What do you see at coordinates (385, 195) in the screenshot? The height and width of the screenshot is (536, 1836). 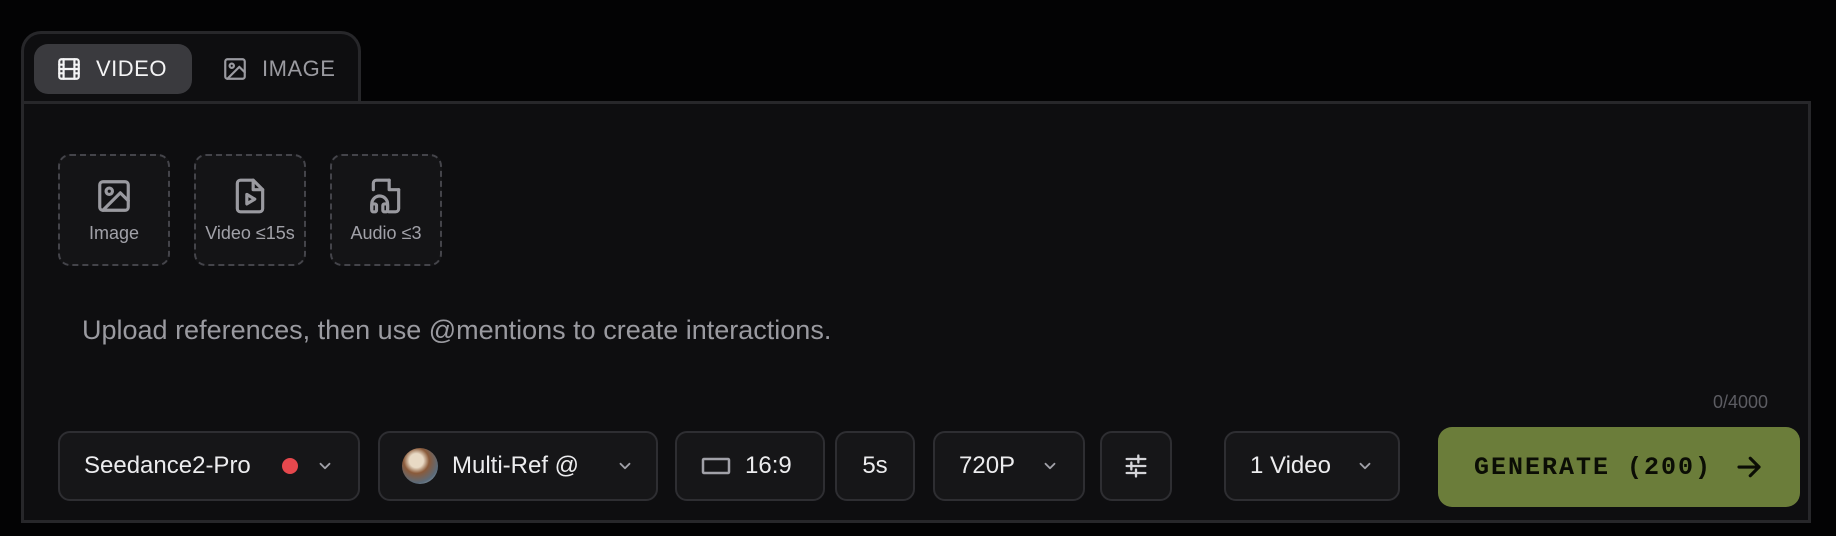 I see `audio-file-icon` at bounding box center [385, 195].